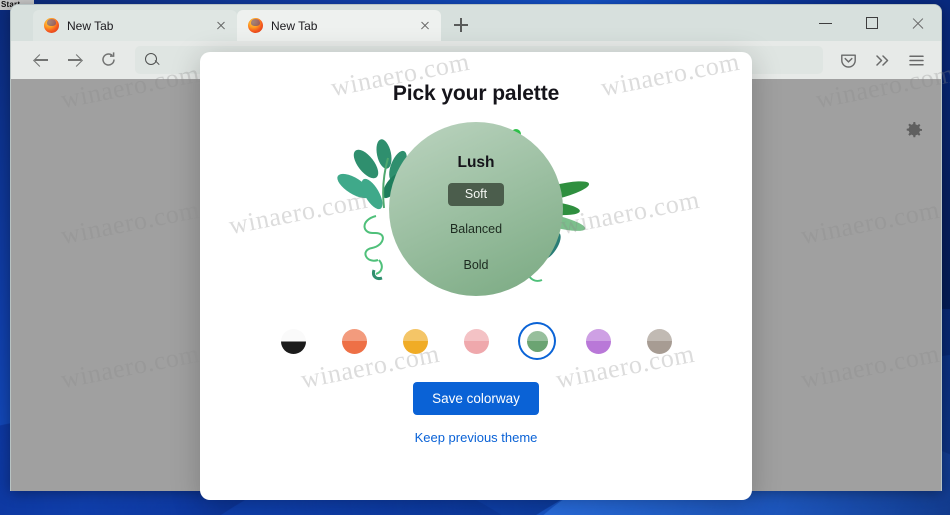  Describe the element at coordinates (476, 229) in the screenshot. I see `intensity-option-balanced: Balanced` at that location.